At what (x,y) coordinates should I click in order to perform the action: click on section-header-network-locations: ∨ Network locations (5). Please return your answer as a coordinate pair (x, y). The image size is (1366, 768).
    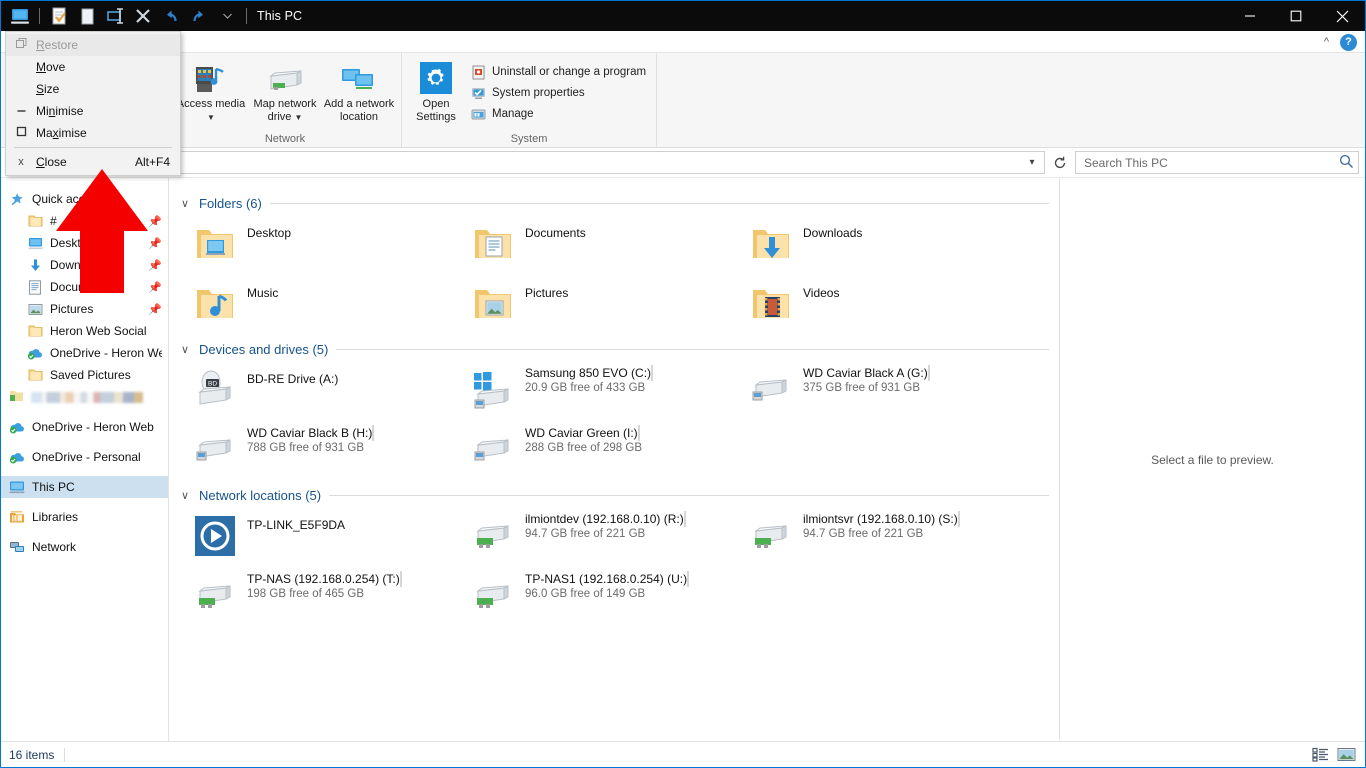
    Looking at the image, I should click on (614, 495).